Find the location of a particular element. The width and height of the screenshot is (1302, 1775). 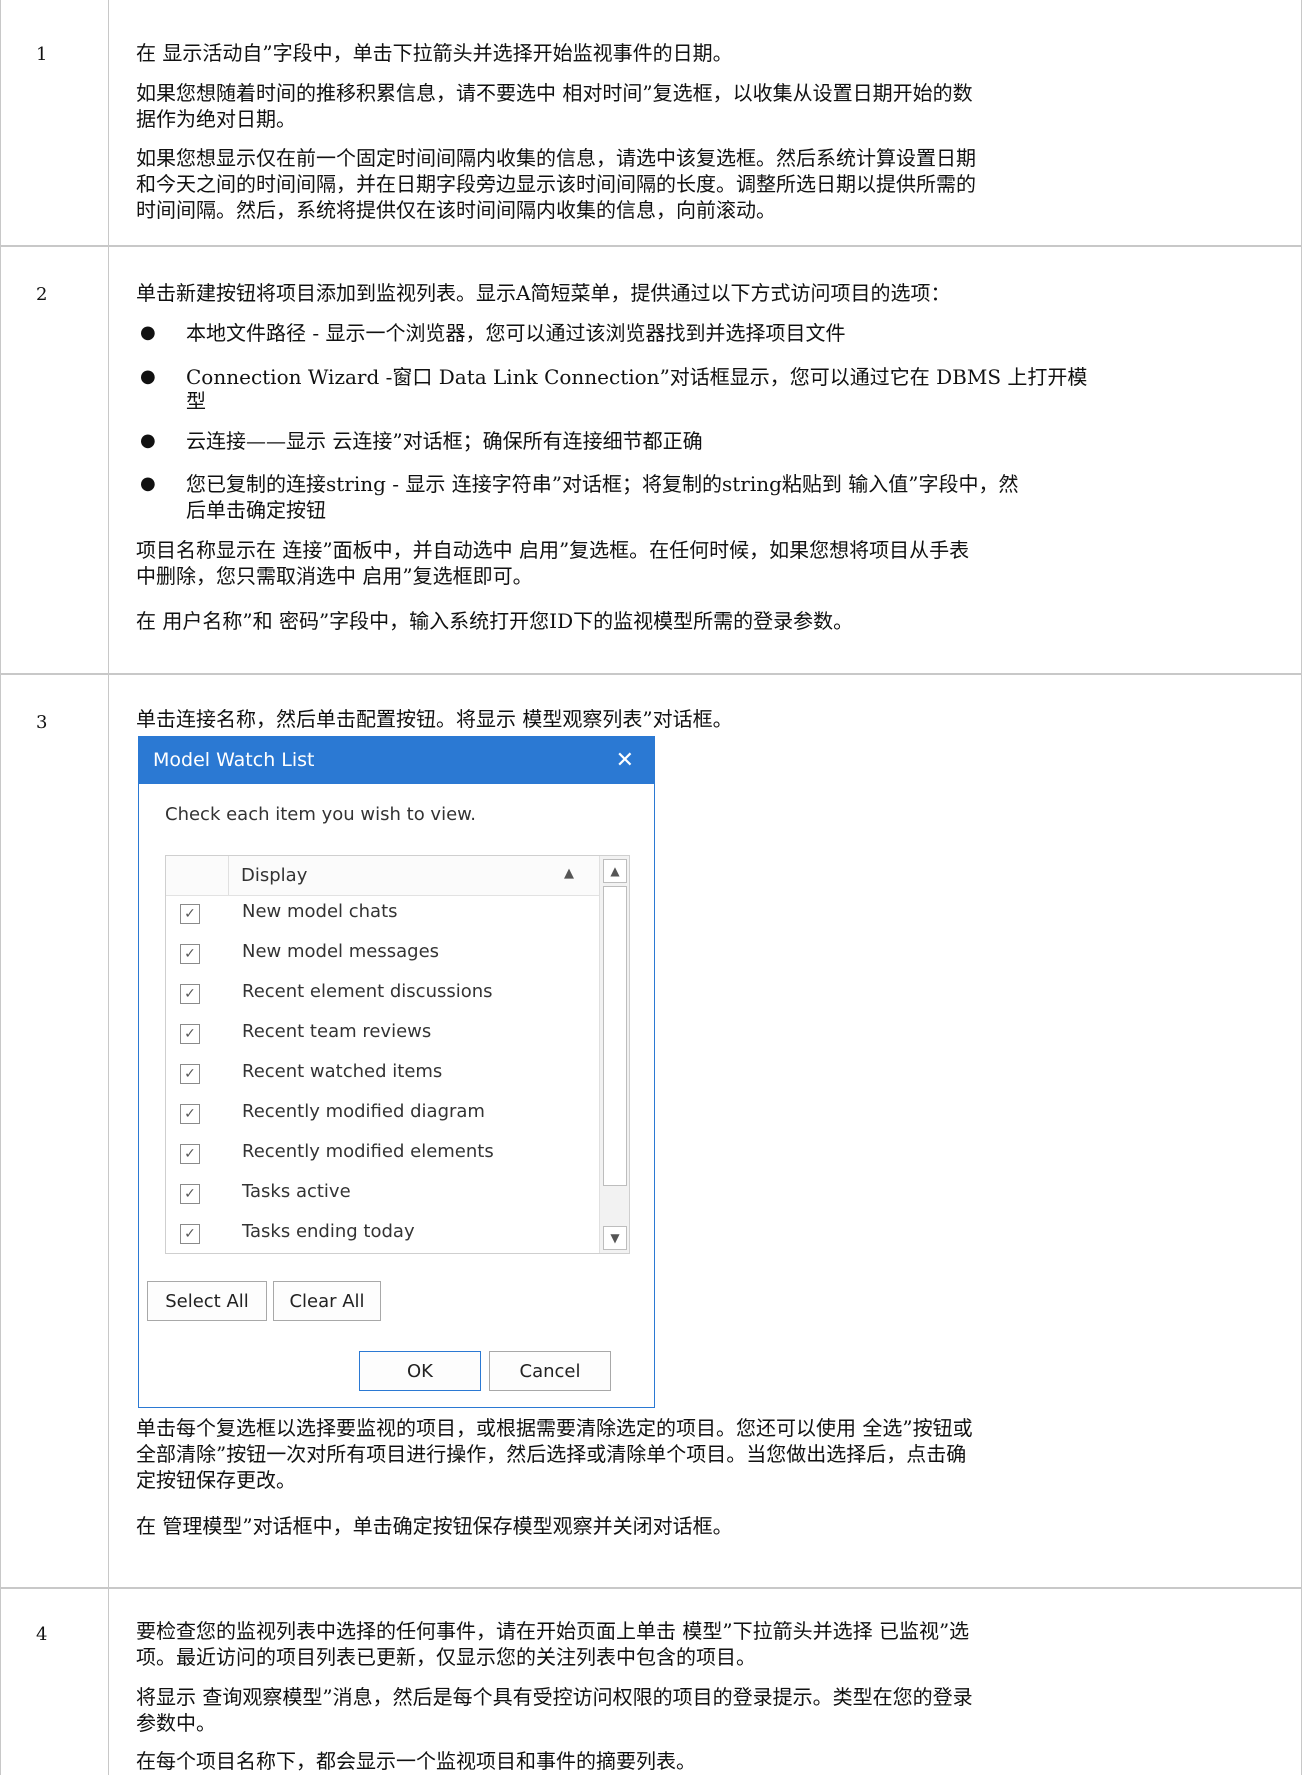

list-item-label: Recent watched items is located at coordinates (342, 1071).